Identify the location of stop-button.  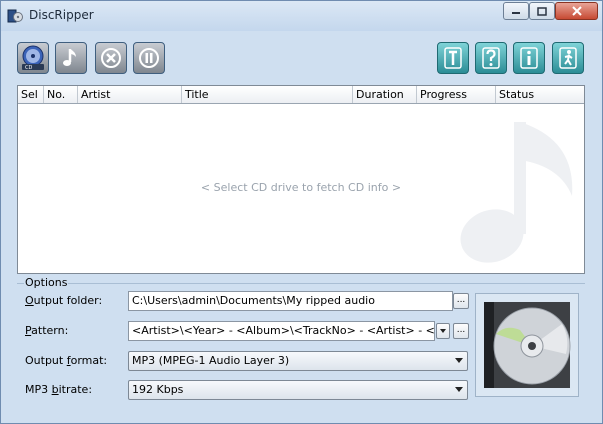
(111, 58).